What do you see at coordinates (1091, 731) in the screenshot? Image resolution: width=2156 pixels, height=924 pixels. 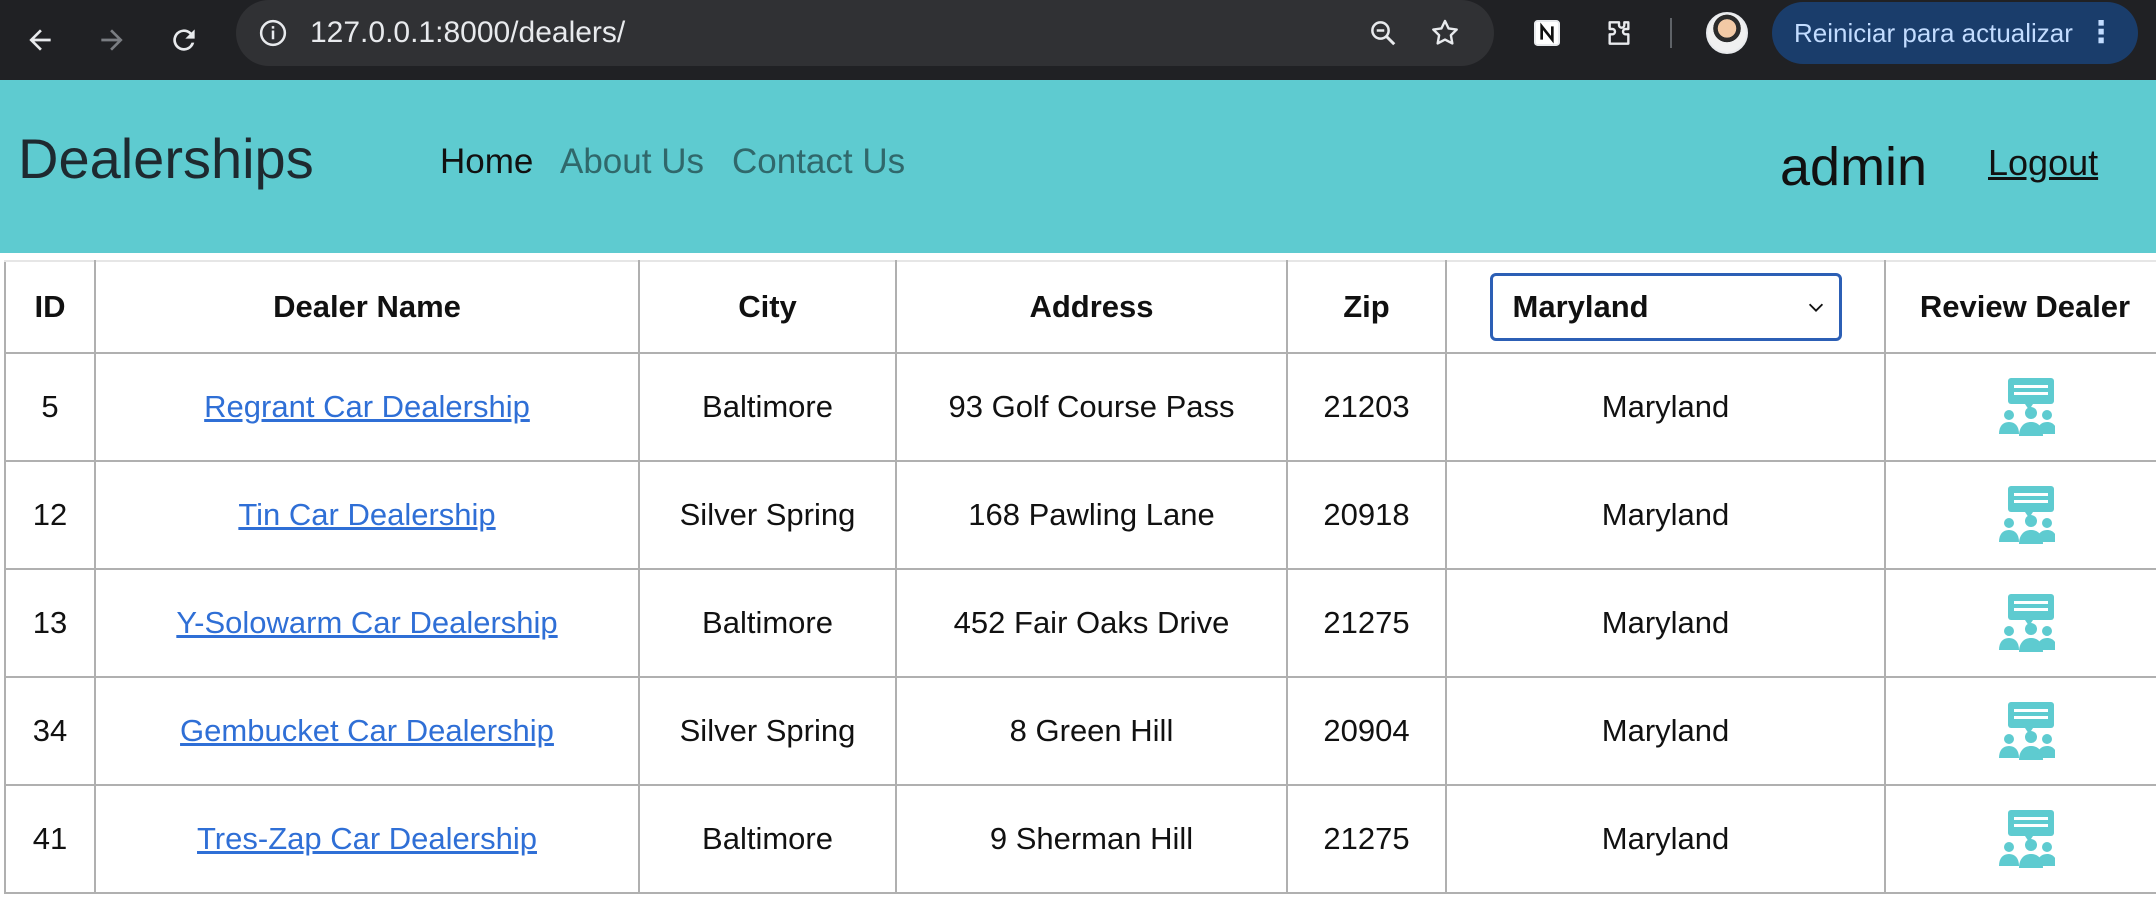 I see `dealer-address-cell: 8 Green Hill` at bounding box center [1091, 731].